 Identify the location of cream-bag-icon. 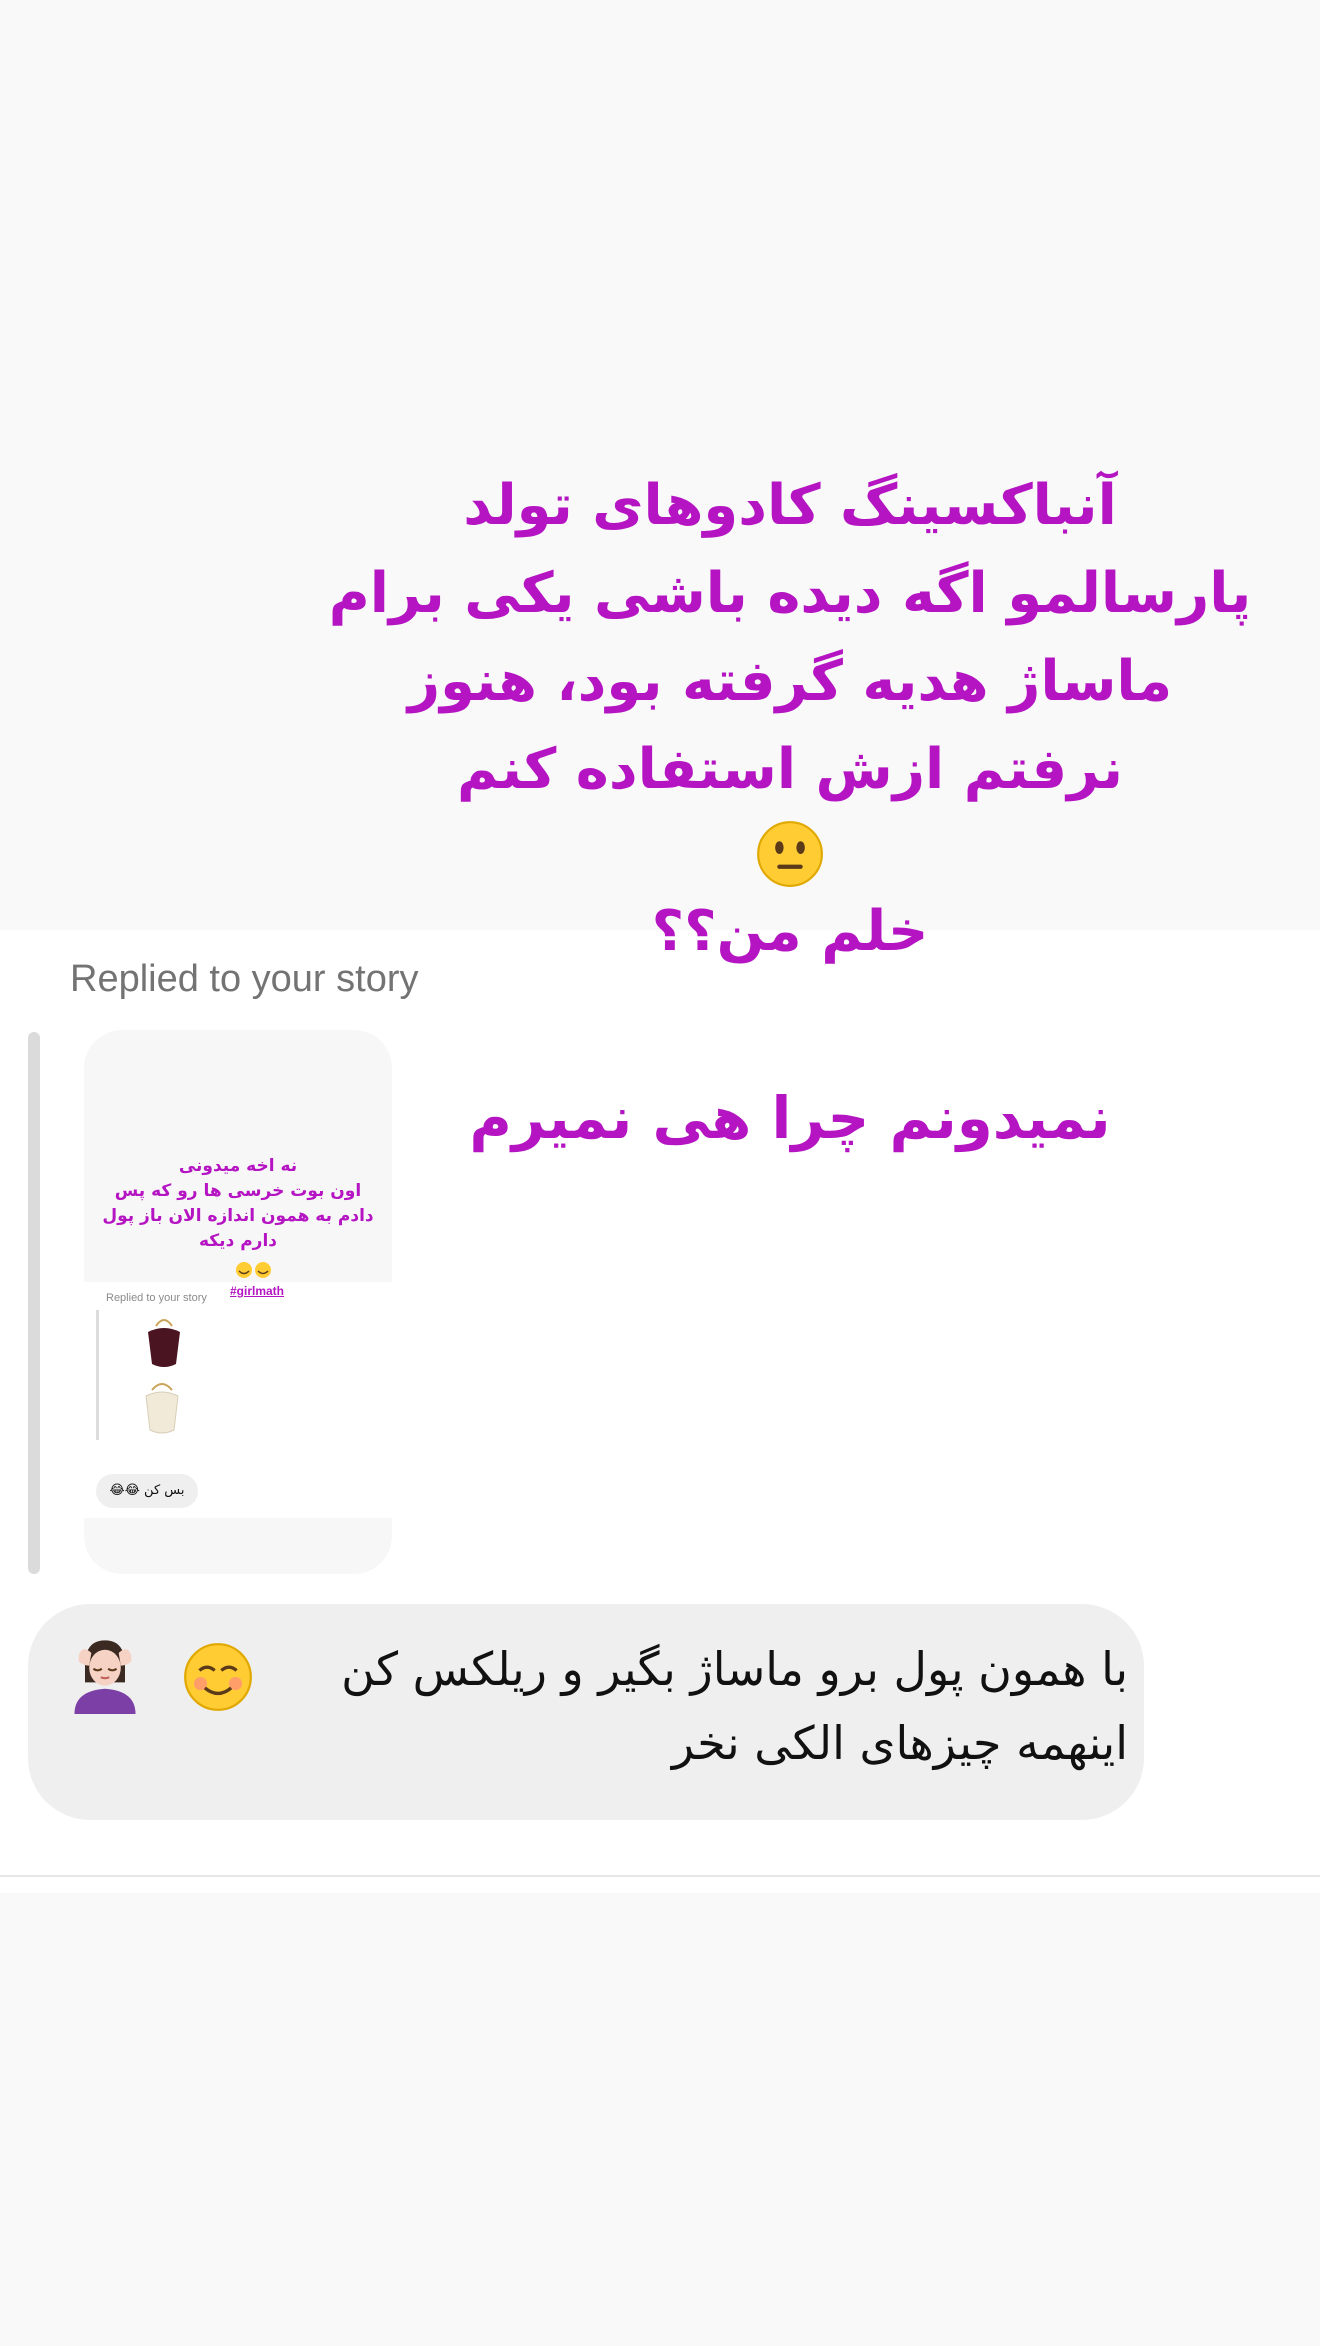
(162, 1408).